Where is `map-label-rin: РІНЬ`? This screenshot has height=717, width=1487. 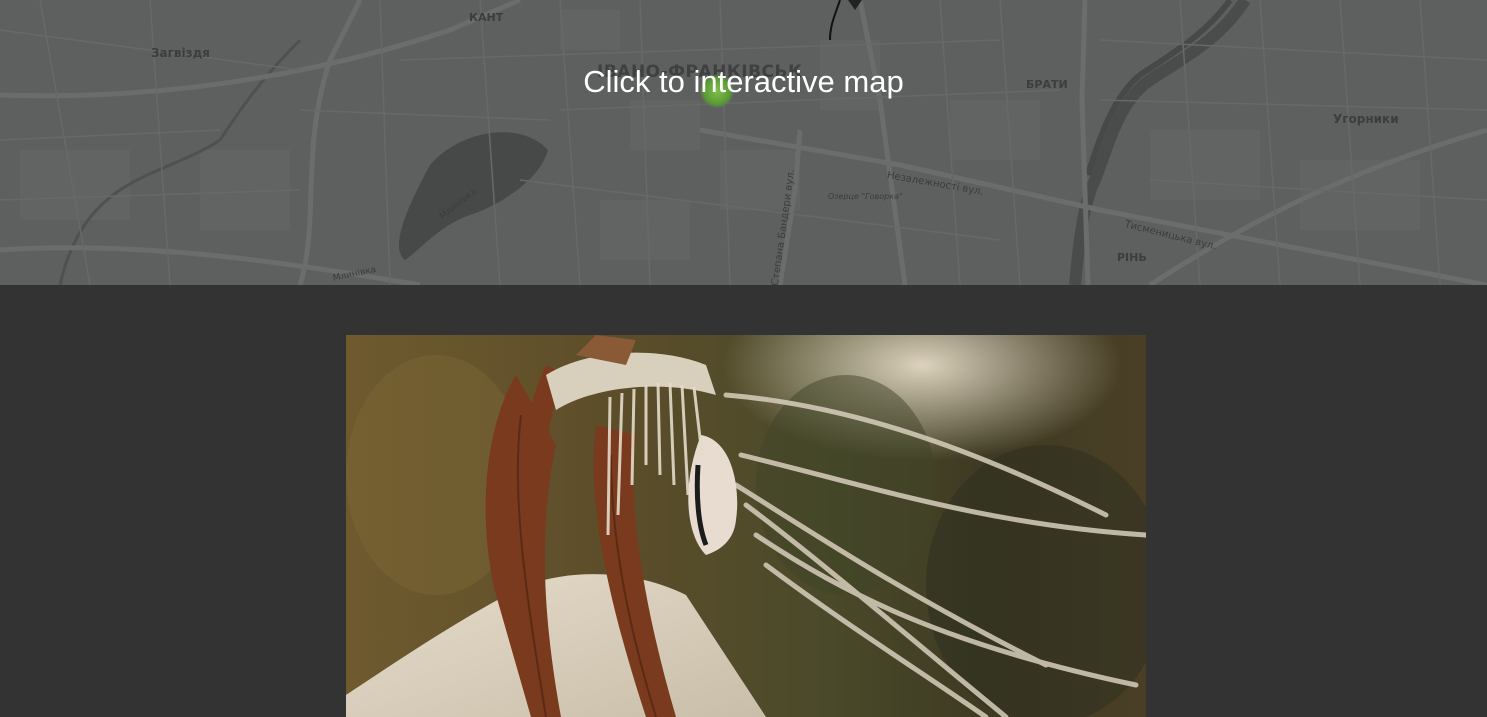
map-label-rin: РІНЬ is located at coordinates (1132, 257).